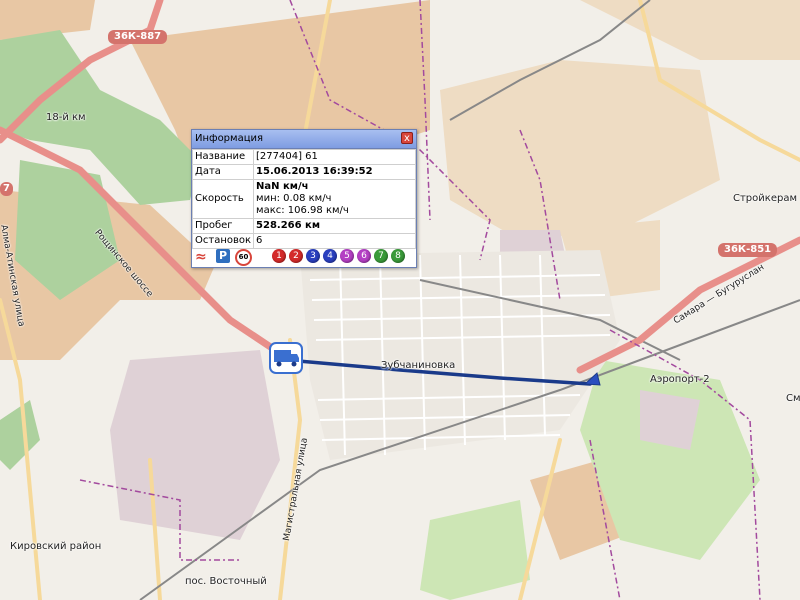  Describe the element at coordinates (195, 445) in the screenshot. I see `industrial-zone` at that location.